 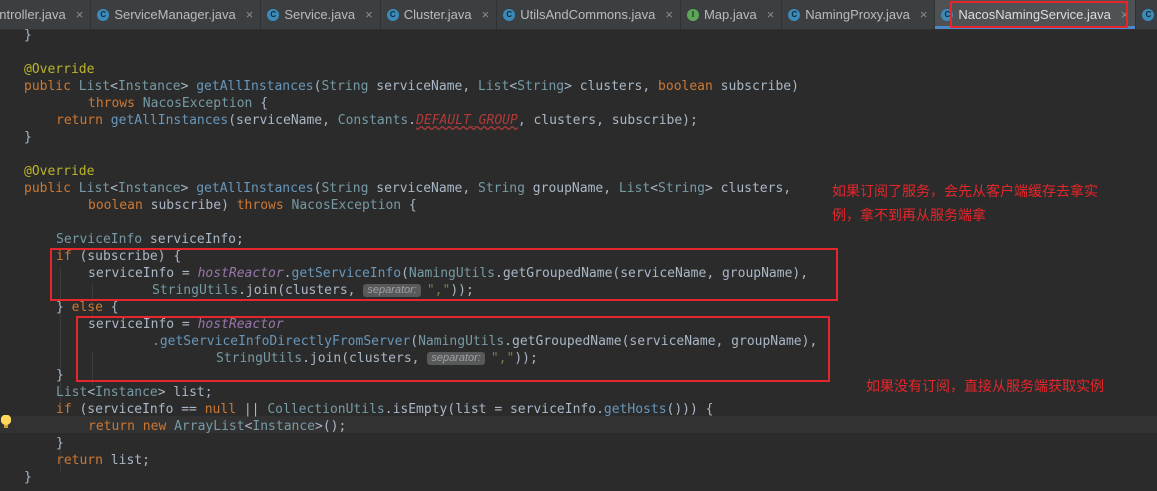 I want to click on code-line: List<Instance> list;, so click(x=134, y=392).